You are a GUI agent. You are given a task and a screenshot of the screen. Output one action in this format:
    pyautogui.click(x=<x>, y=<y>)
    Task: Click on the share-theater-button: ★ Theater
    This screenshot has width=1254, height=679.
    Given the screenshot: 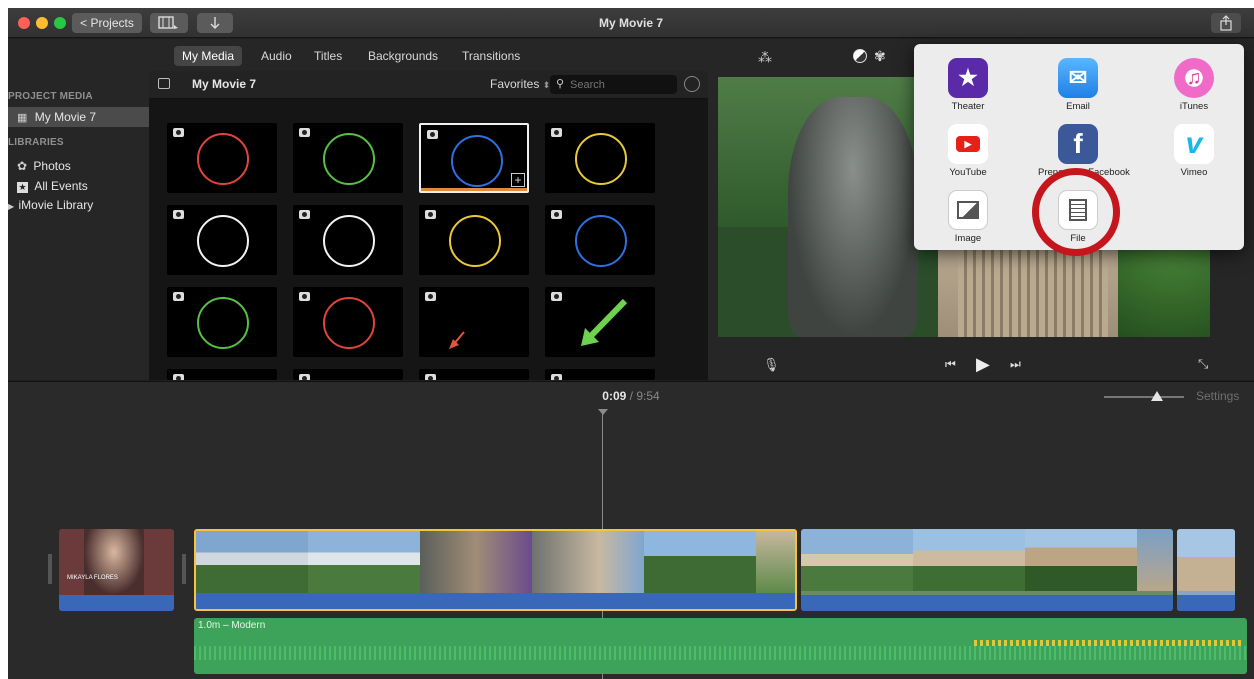 What is the action you would take?
    pyautogui.click(x=968, y=85)
    